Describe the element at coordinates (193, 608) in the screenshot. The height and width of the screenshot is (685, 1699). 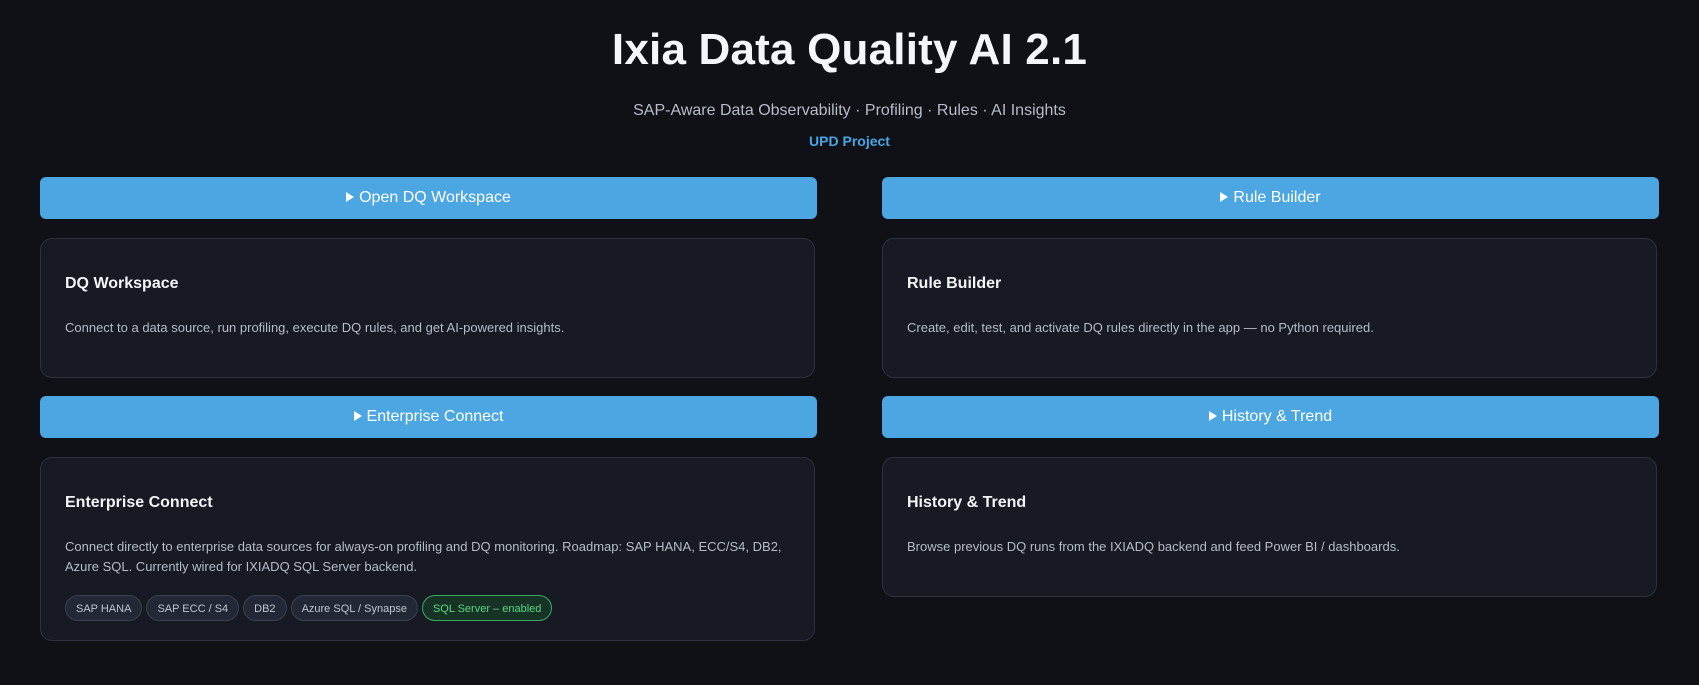
I see `tag-sap-ecc-s4: SAP ECC / S4` at that location.